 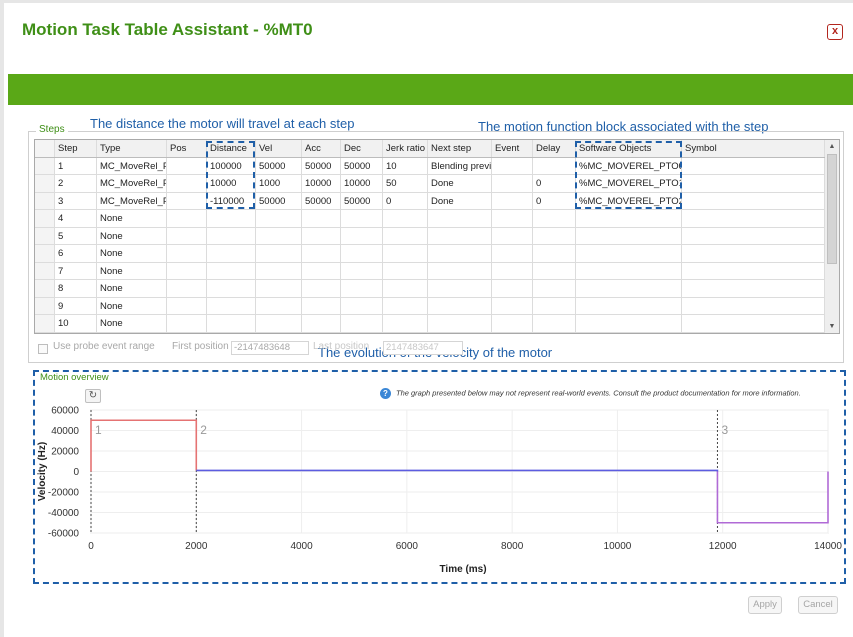 I want to click on y-tick-label: -20000, so click(x=64, y=493).